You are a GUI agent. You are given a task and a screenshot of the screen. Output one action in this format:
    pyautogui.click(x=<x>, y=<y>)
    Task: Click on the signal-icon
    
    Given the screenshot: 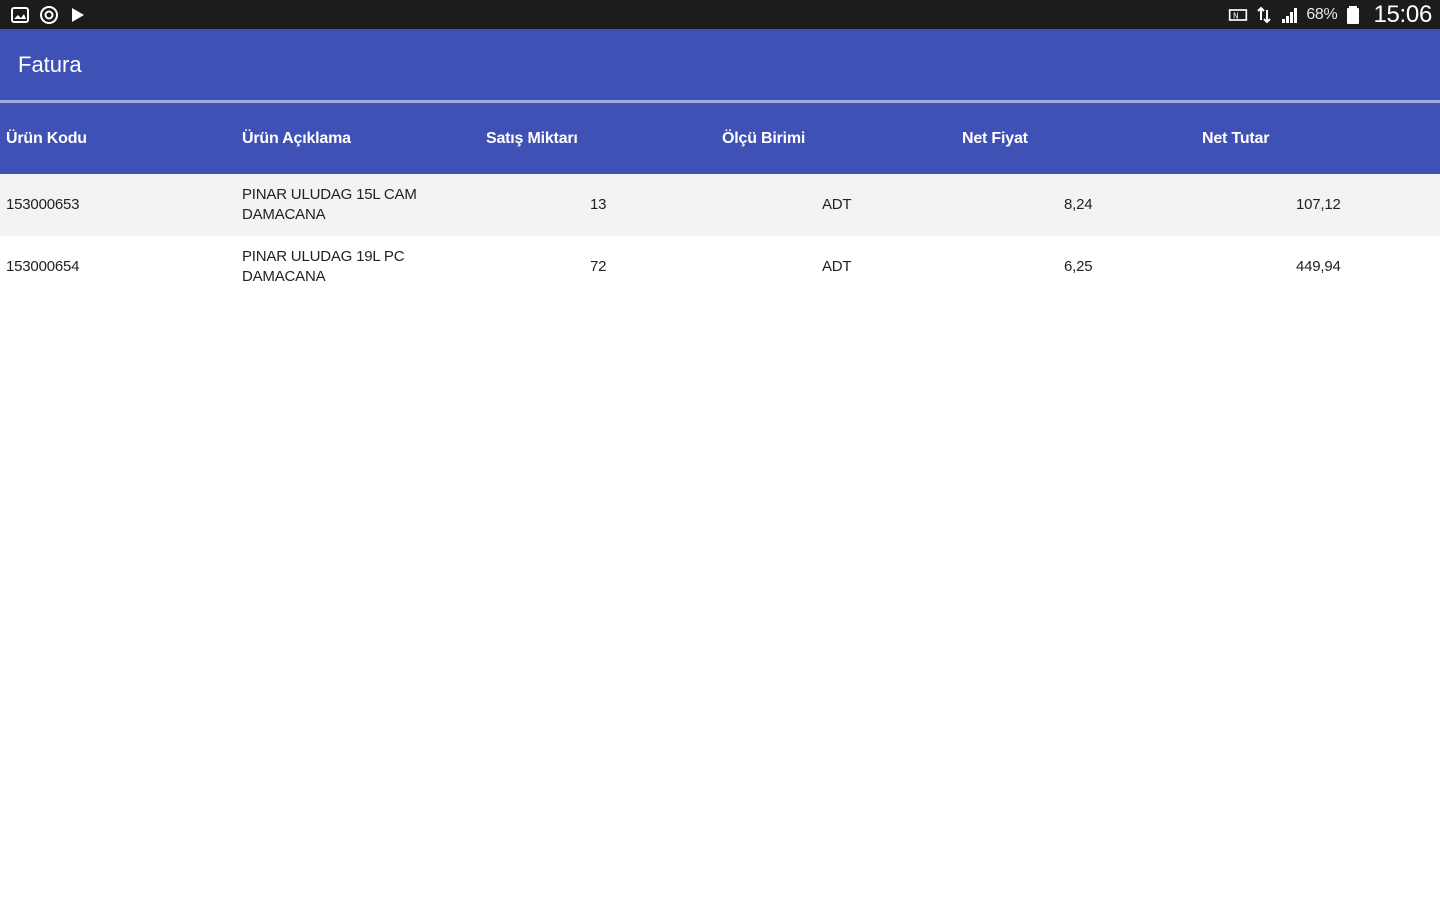 What is the action you would take?
    pyautogui.click(x=1290, y=15)
    